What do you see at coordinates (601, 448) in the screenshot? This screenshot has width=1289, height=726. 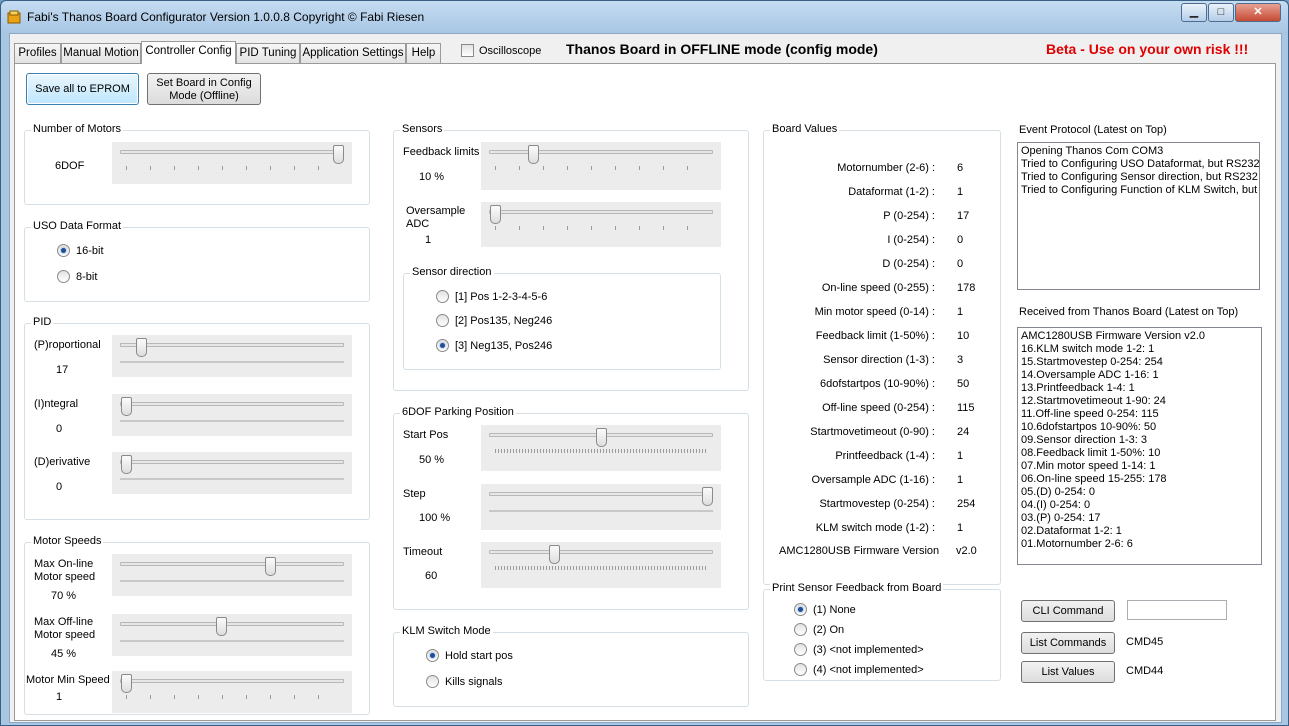 I see `start-pos-slider` at bounding box center [601, 448].